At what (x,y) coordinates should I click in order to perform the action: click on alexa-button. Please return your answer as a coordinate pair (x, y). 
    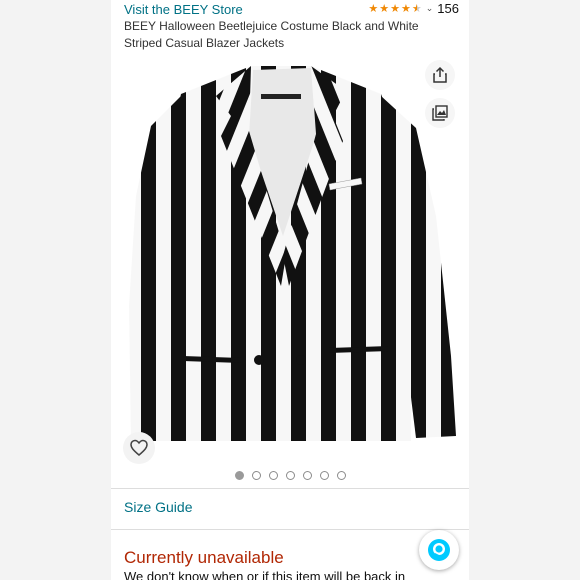
    Looking at the image, I should click on (439, 550).